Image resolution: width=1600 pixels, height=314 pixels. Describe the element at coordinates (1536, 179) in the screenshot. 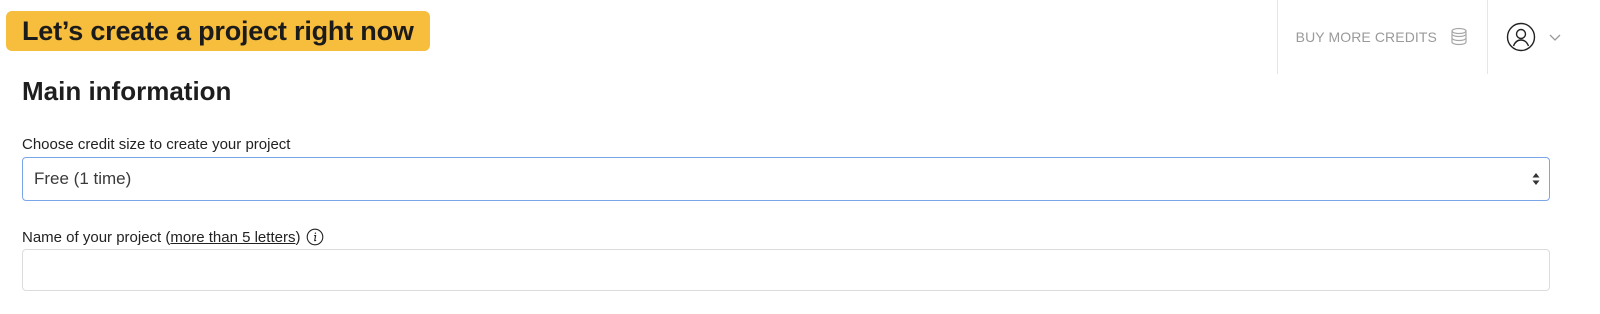

I see `select-arrows-icon` at that location.